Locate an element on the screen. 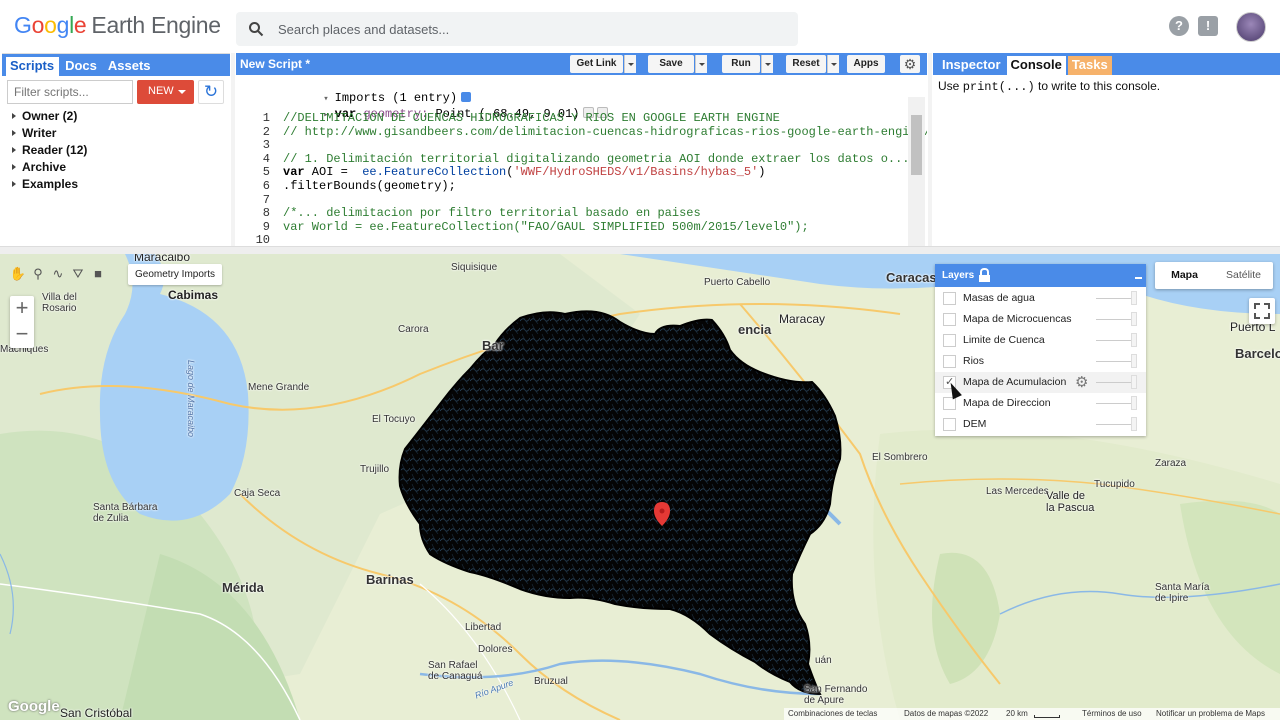 This screenshot has height=720, width=1280. map-splitter is located at coordinates (640, 250).